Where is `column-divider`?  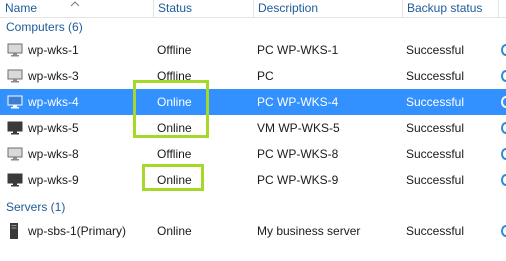
column-divider is located at coordinates (498, 8).